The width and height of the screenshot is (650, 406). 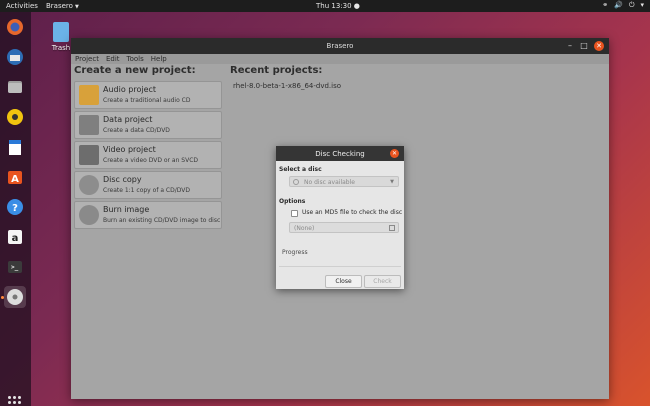 I want to click on project-desc: Create a traditional audio CD, so click(x=147, y=100).